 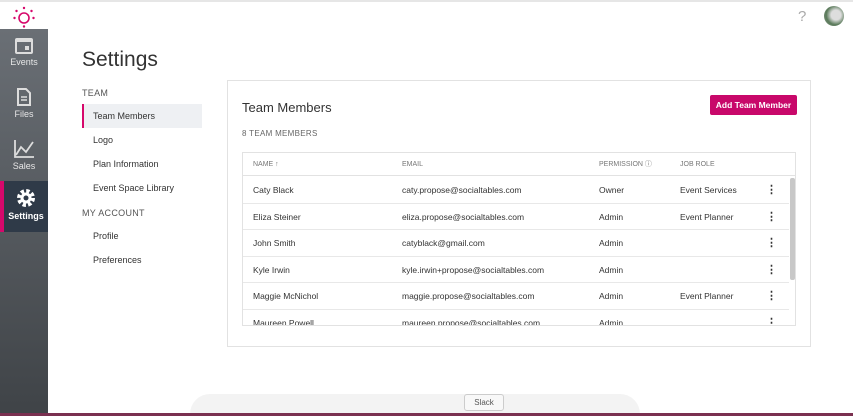 I want to click on column-header-name: NAME ↑, so click(x=266, y=164).